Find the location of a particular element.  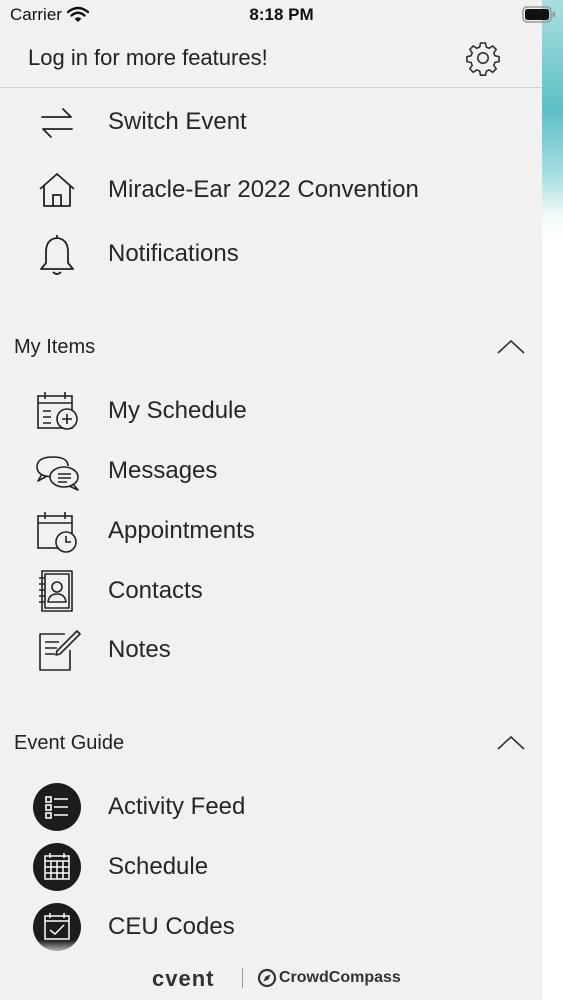

chat-bubbles-icon is located at coordinates (57, 473).